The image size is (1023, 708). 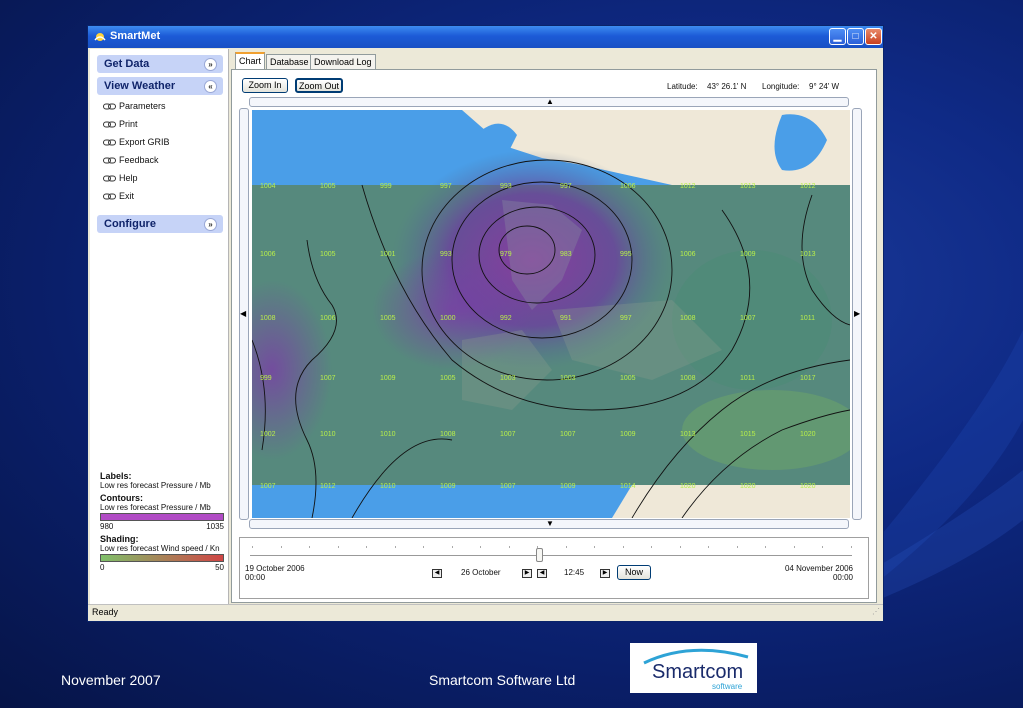 What do you see at coordinates (634, 572) in the screenshot?
I see `now-button: Now` at bounding box center [634, 572].